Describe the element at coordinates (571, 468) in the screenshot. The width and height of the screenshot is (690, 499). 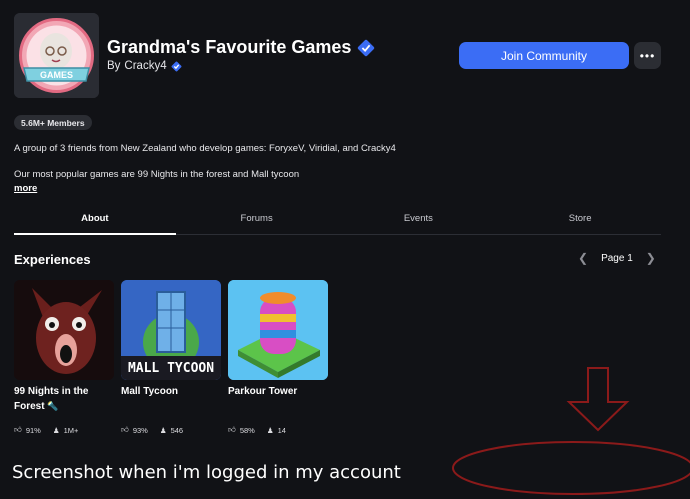
I see `highlight-ellipse` at that location.